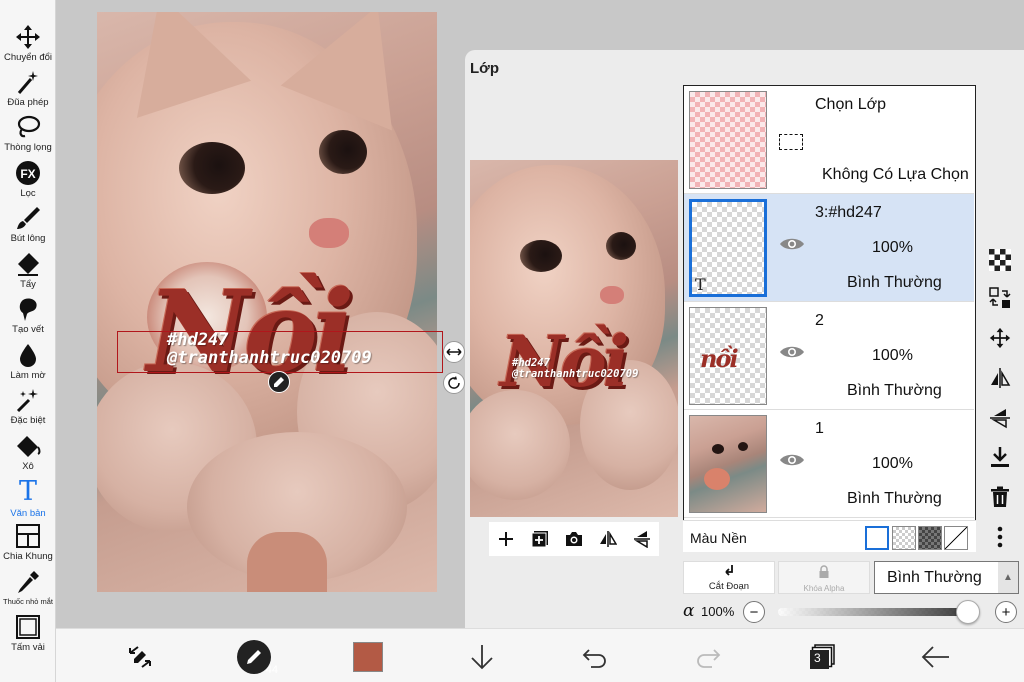 This screenshot has width=1024, height=682. What do you see at coordinates (28, 57) in the screenshot?
I see `tool-label: Chuyển đổi` at bounding box center [28, 57].